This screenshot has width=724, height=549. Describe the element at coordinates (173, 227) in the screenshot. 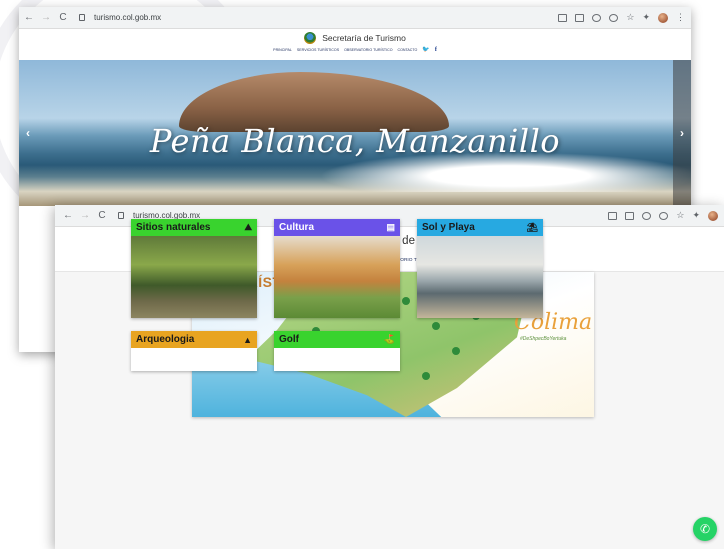

I see `card-label: Sitios naturales` at that location.